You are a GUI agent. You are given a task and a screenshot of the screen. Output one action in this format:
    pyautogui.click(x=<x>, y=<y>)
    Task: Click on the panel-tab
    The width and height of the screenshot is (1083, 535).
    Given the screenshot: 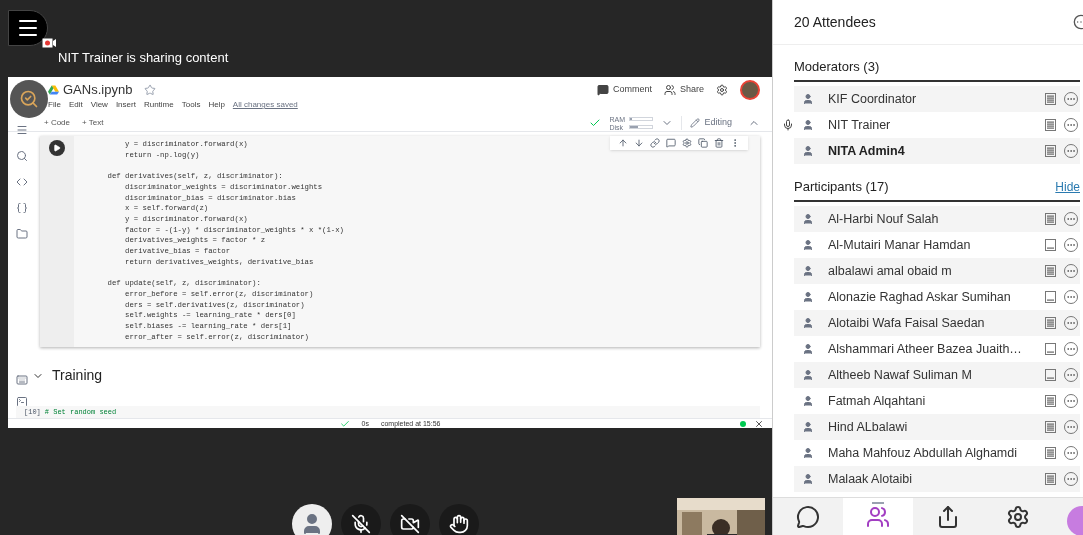 What is the action you would take?
    pyautogui.click(x=878, y=516)
    